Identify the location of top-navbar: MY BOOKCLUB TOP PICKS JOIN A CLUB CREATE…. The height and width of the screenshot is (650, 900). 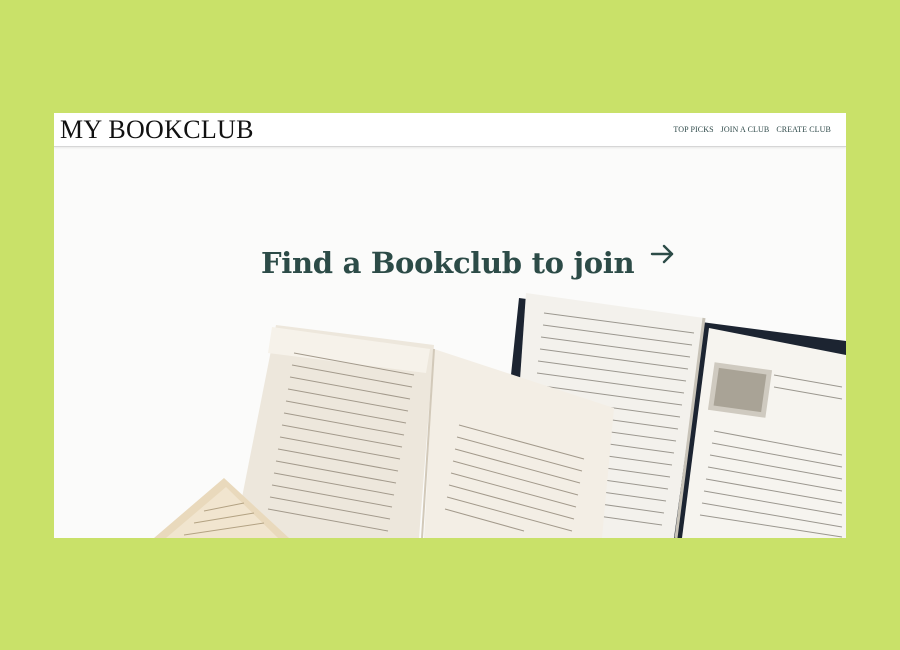
(450, 130).